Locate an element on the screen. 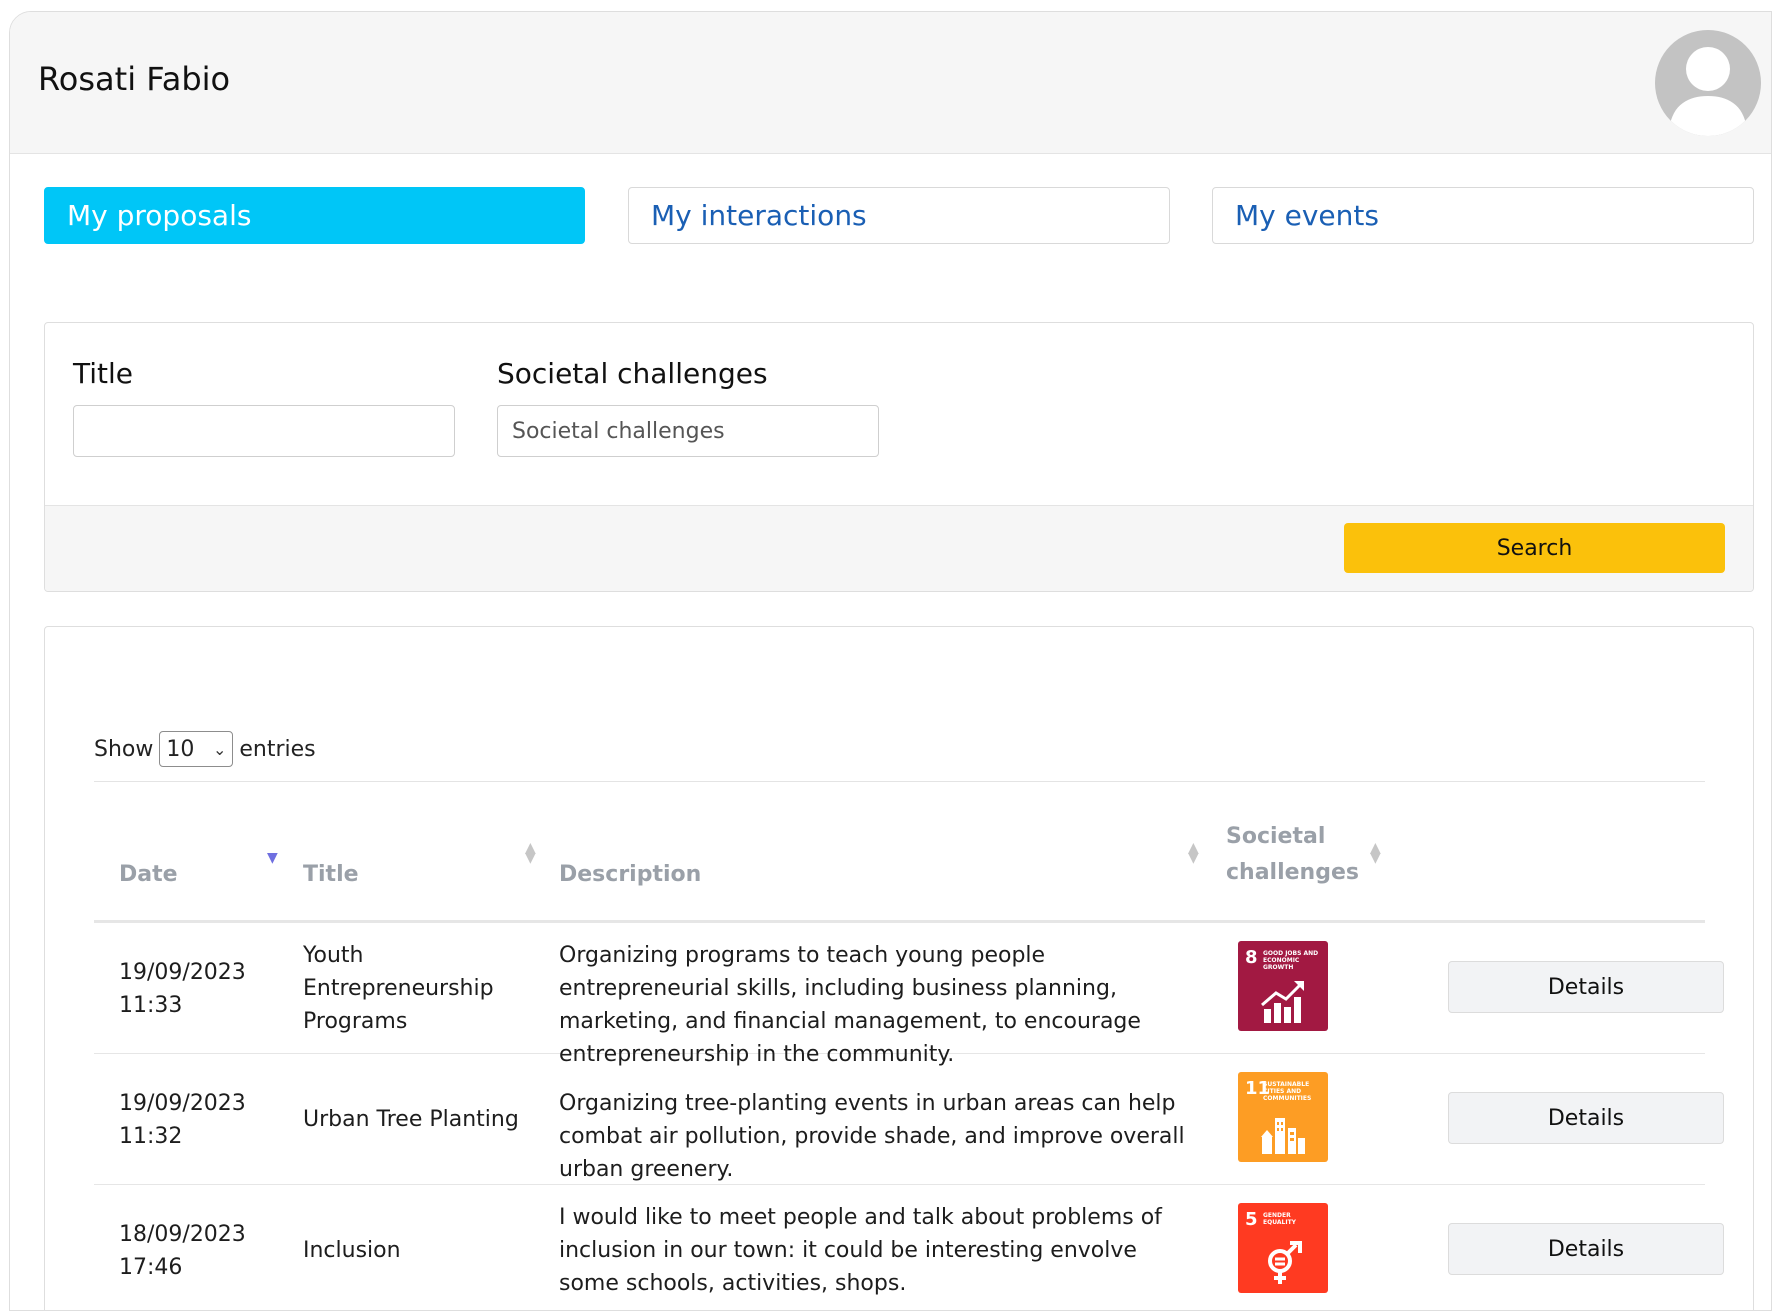 The image size is (1772, 1311). avatar is located at coordinates (1708, 83).